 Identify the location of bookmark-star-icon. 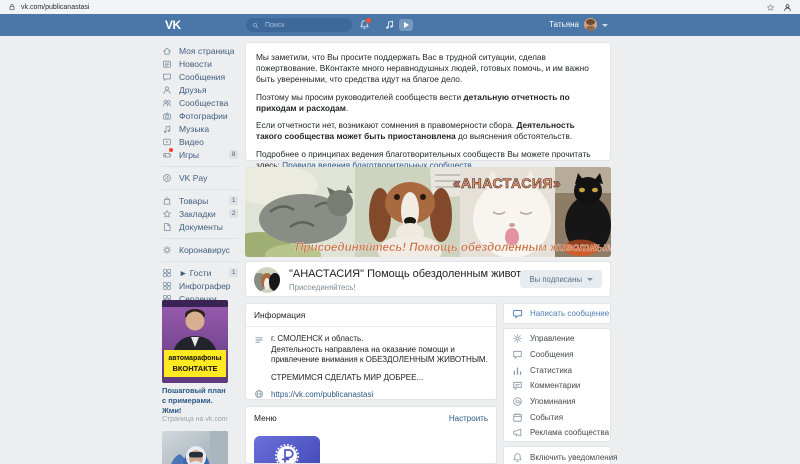
(770, 7).